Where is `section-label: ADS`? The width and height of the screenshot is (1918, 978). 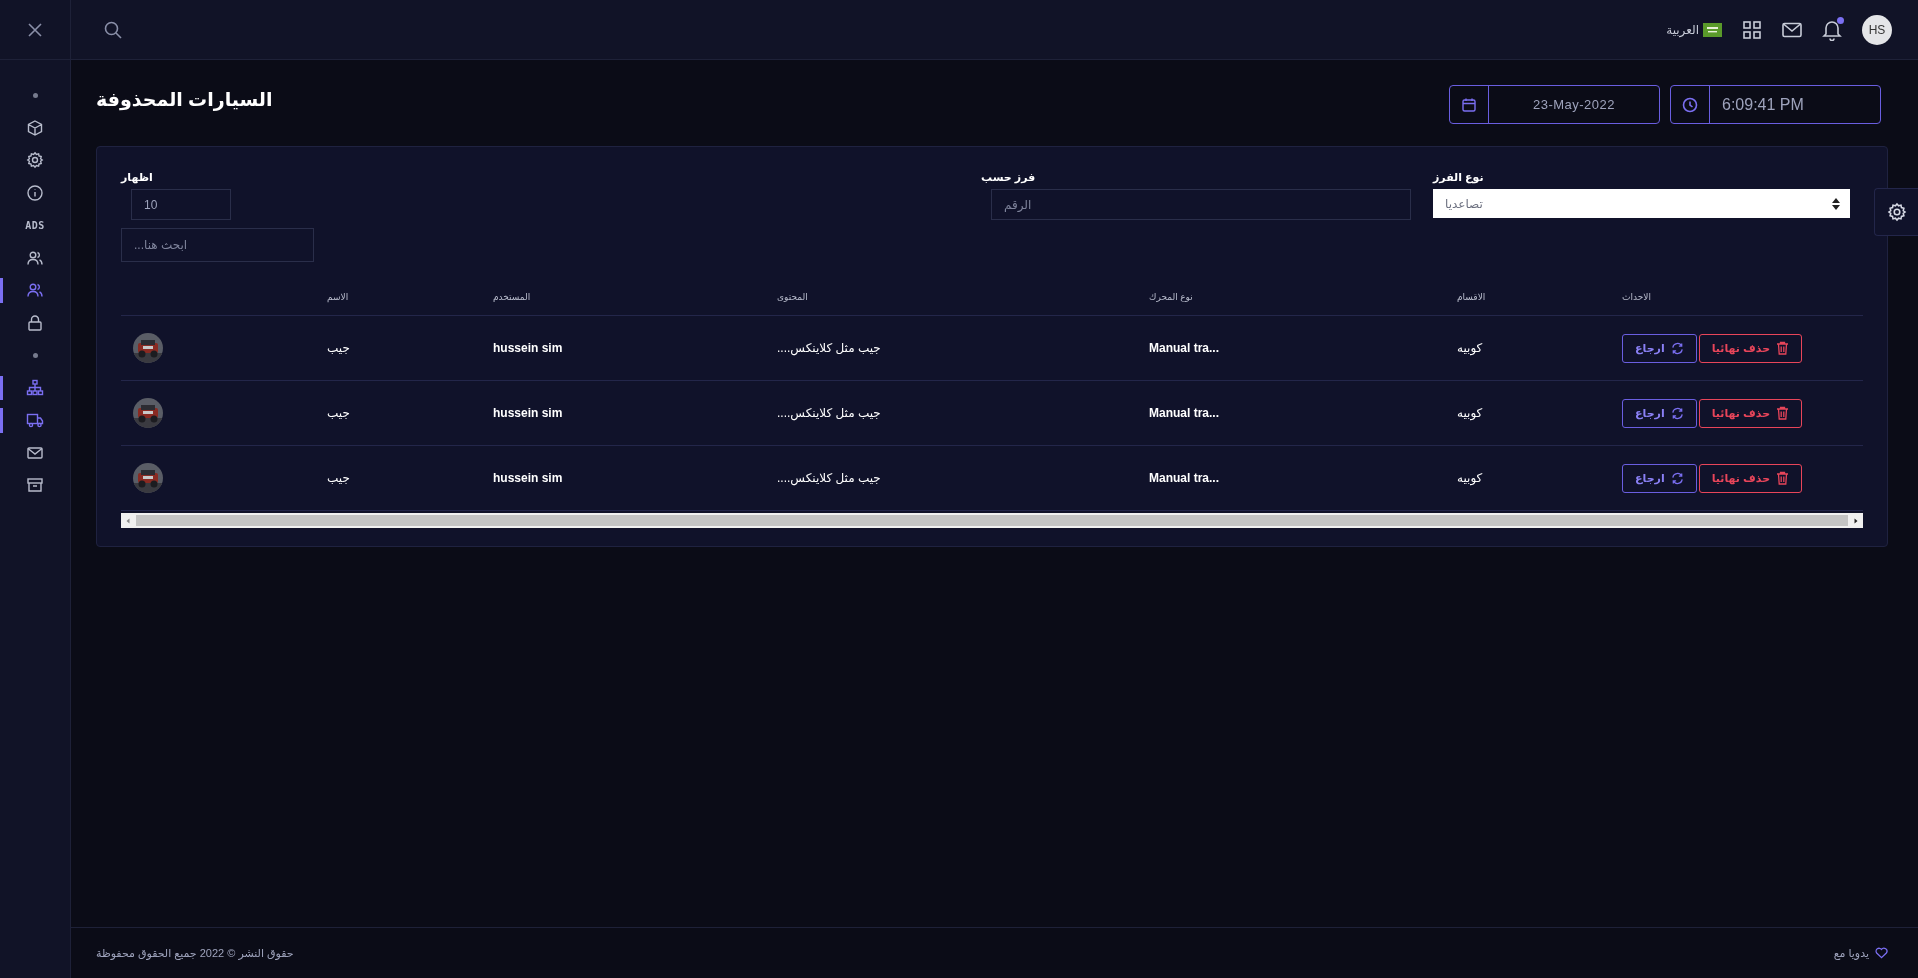
section-label: ADS is located at coordinates (35, 225).